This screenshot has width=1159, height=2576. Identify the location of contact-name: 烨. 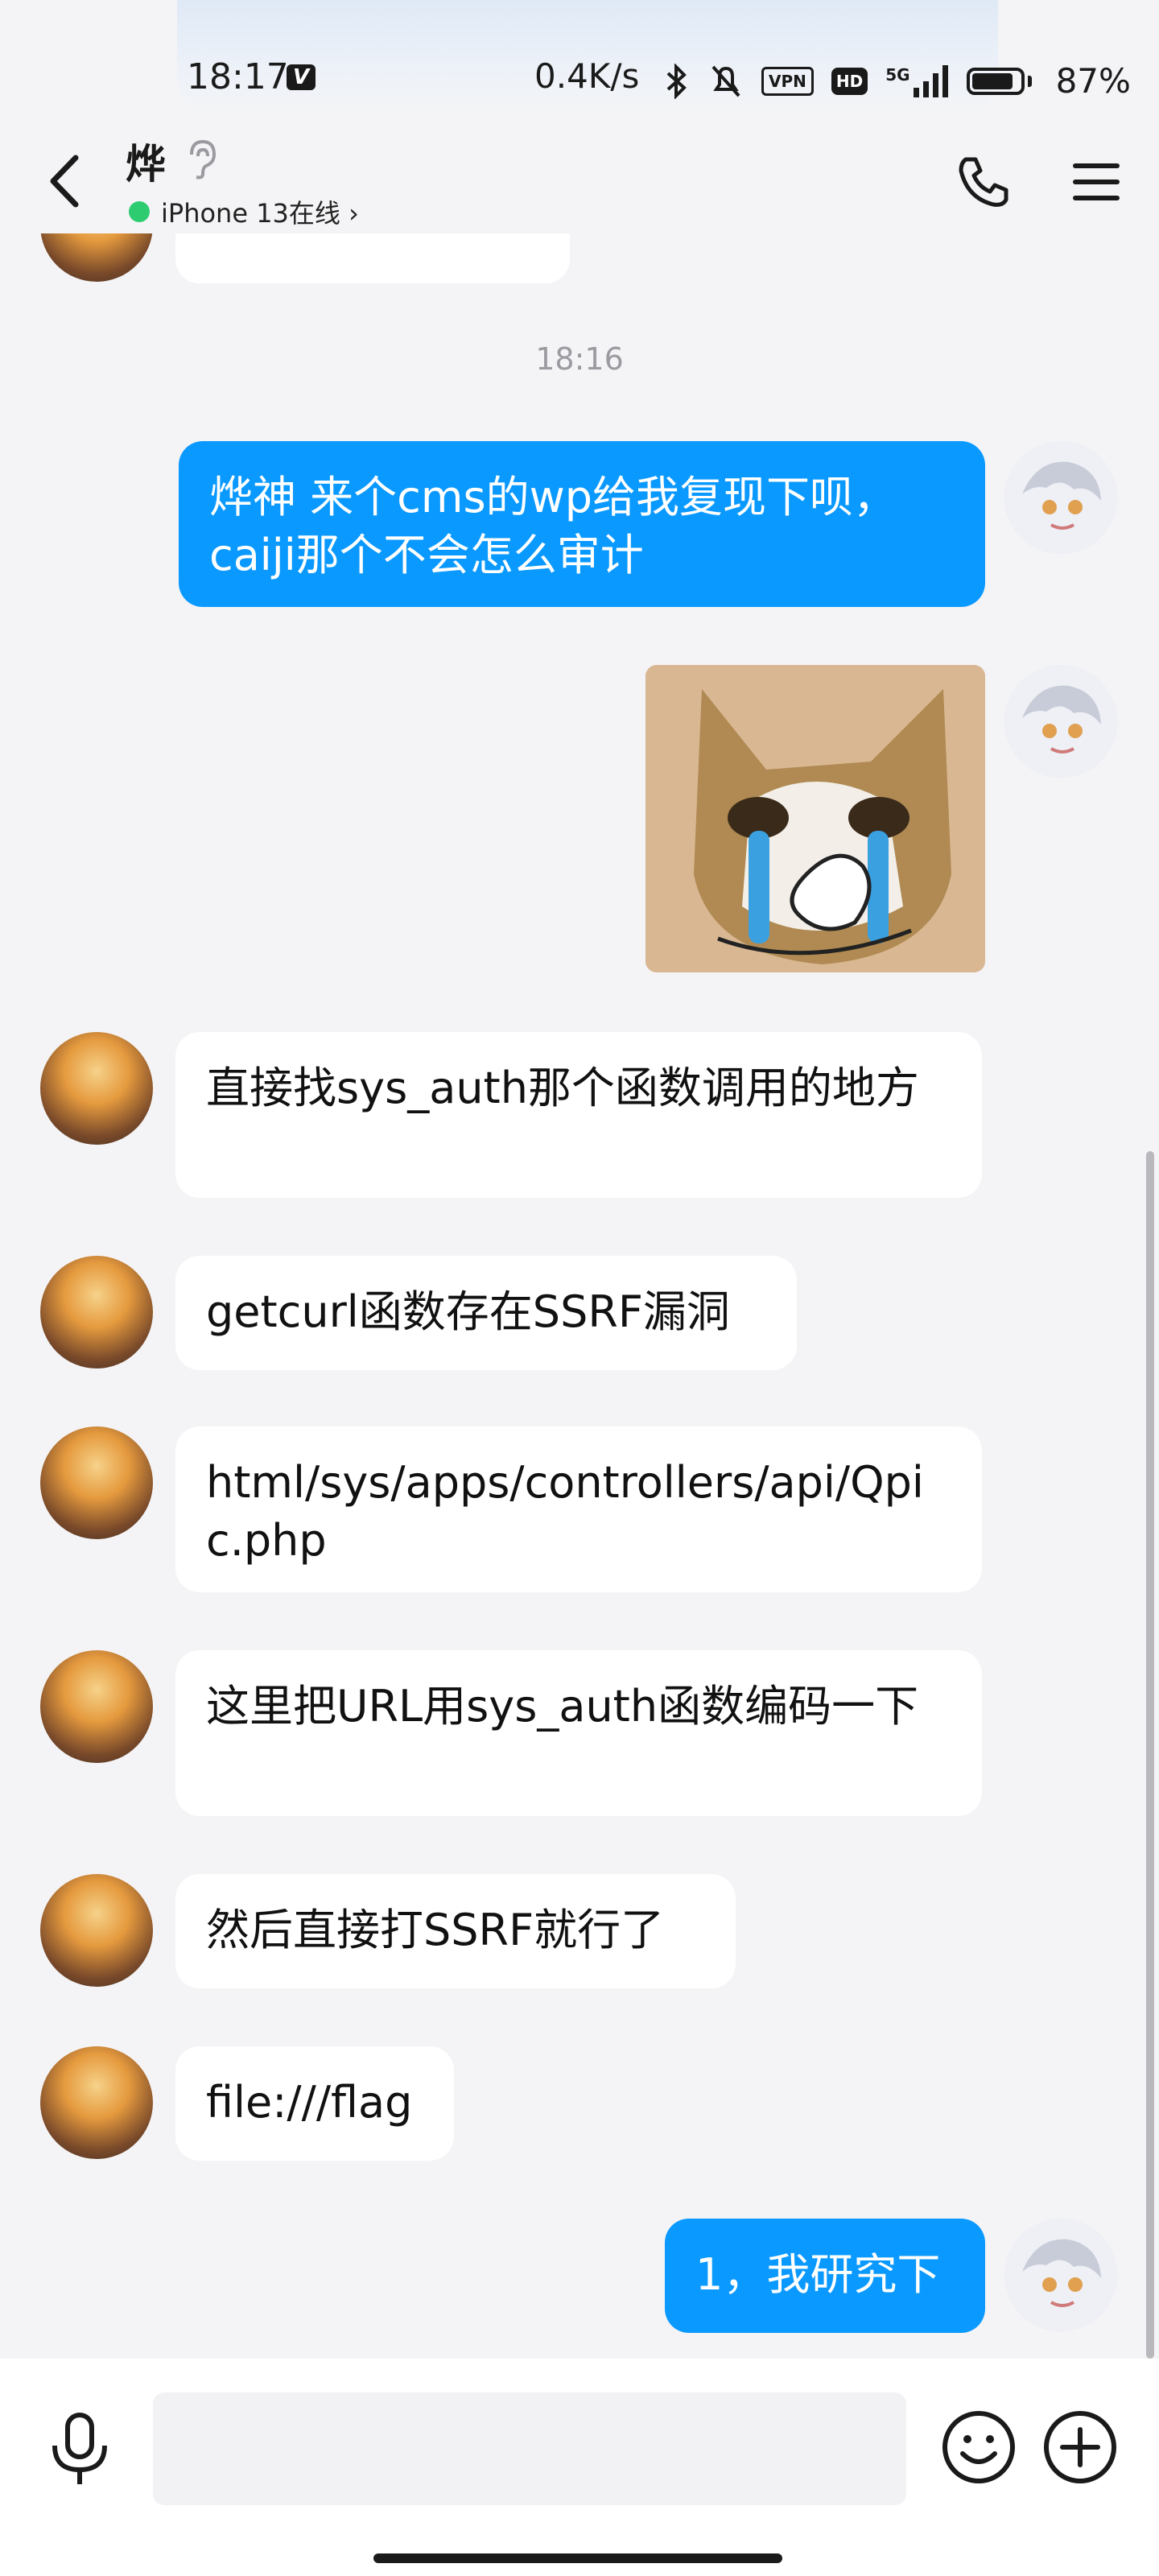
(146, 161).